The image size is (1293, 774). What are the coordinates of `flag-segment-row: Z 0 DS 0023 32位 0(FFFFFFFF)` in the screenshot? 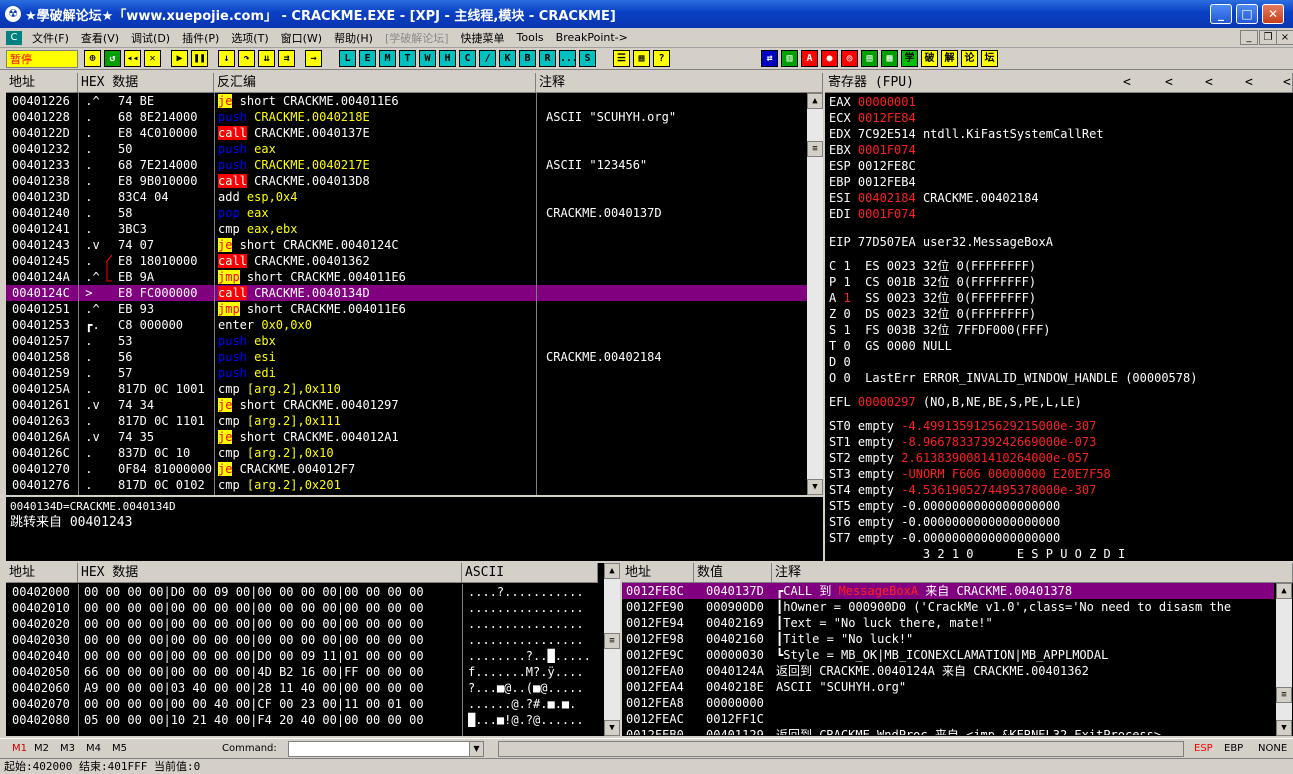 It's located at (932, 314).